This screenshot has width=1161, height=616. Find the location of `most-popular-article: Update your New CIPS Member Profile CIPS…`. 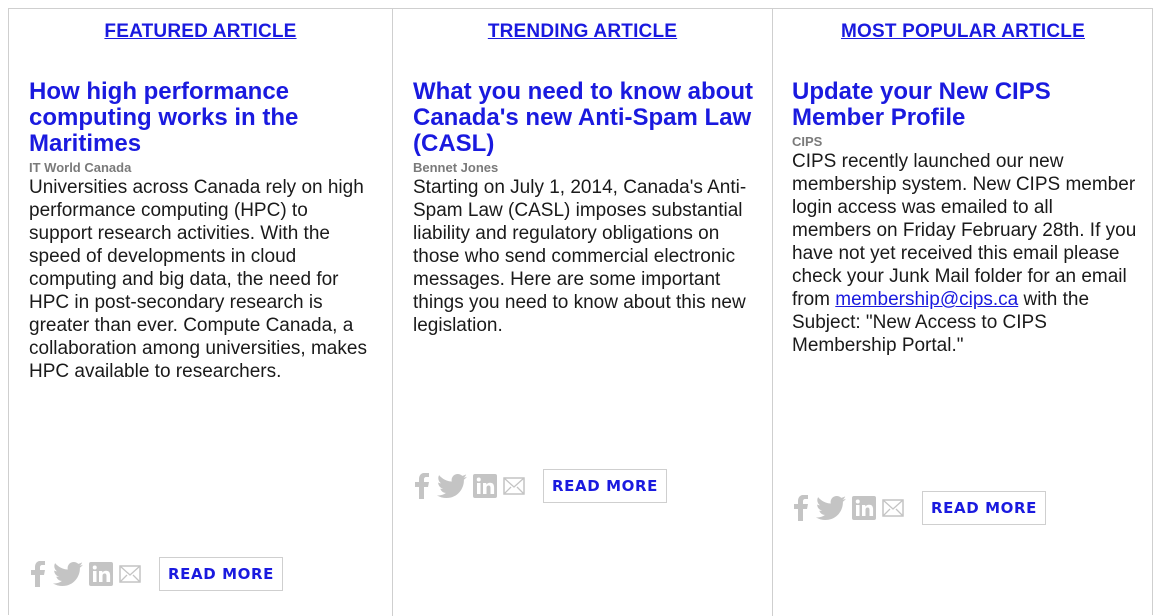

most-popular-article: Update your New CIPS Member Profile CIPS… is located at coordinates (964, 218).